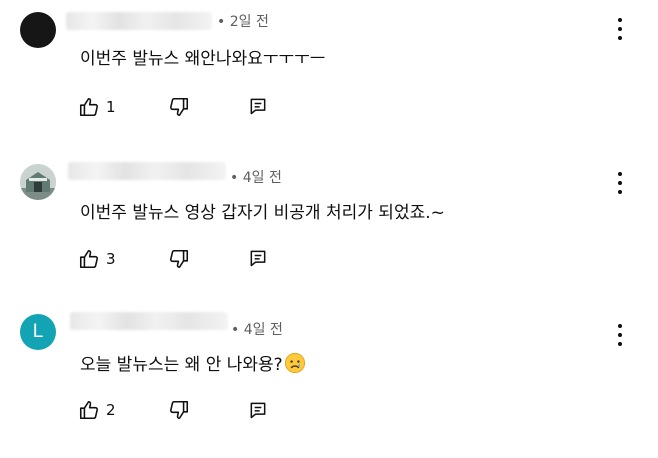 The height and width of the screenshot is (458, 658). What do you see at coordinates (243, 22) in the screenshot?
I see `comment-timestamp: • 2일 전` at bounding box center [243, 22].